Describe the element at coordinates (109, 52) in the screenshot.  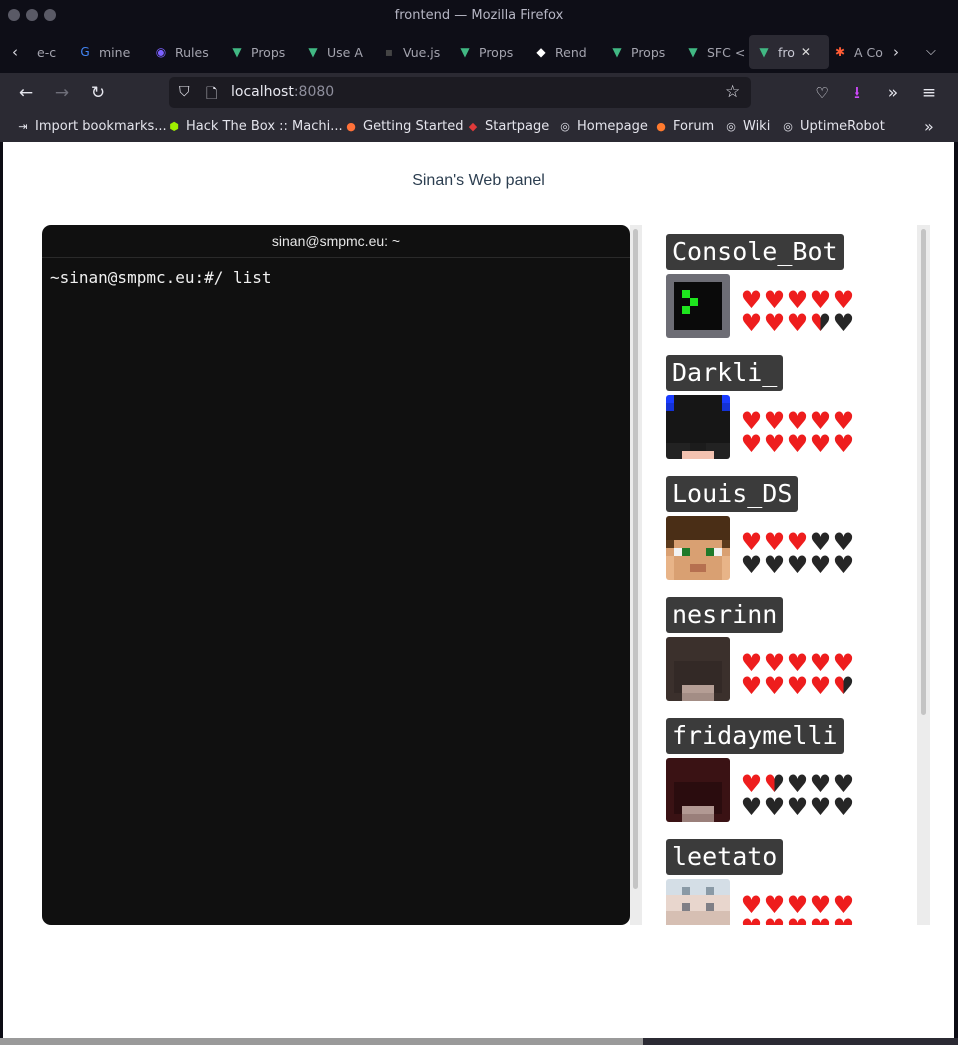
I see `tab-1: Gmine` at that location.